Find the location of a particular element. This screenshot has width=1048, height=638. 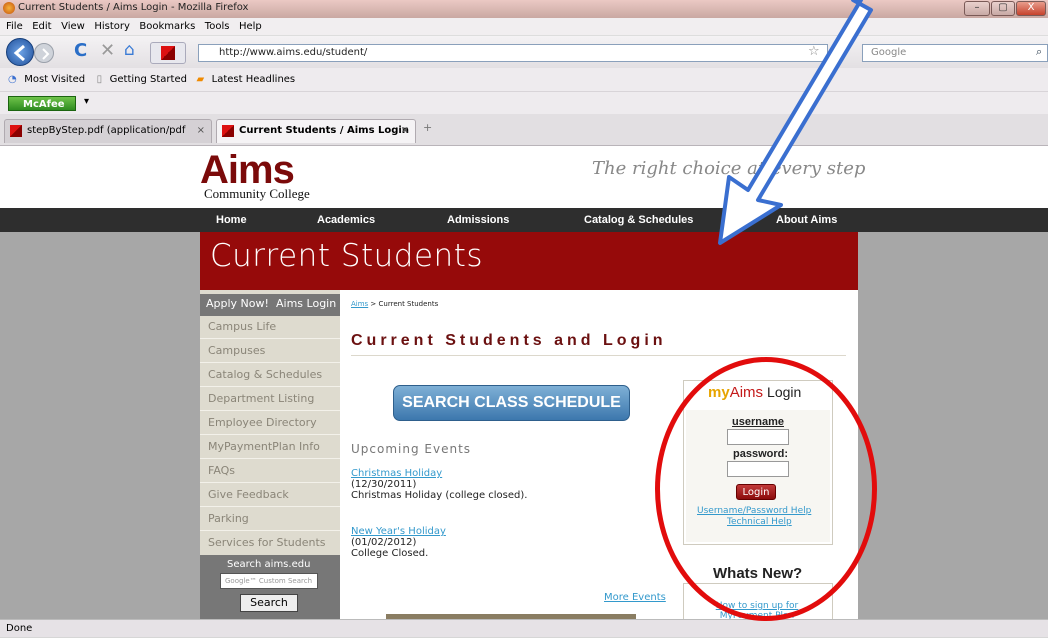

sidebar-item-catalog: Catalog & Schedules is located at coordinates (265, 374).